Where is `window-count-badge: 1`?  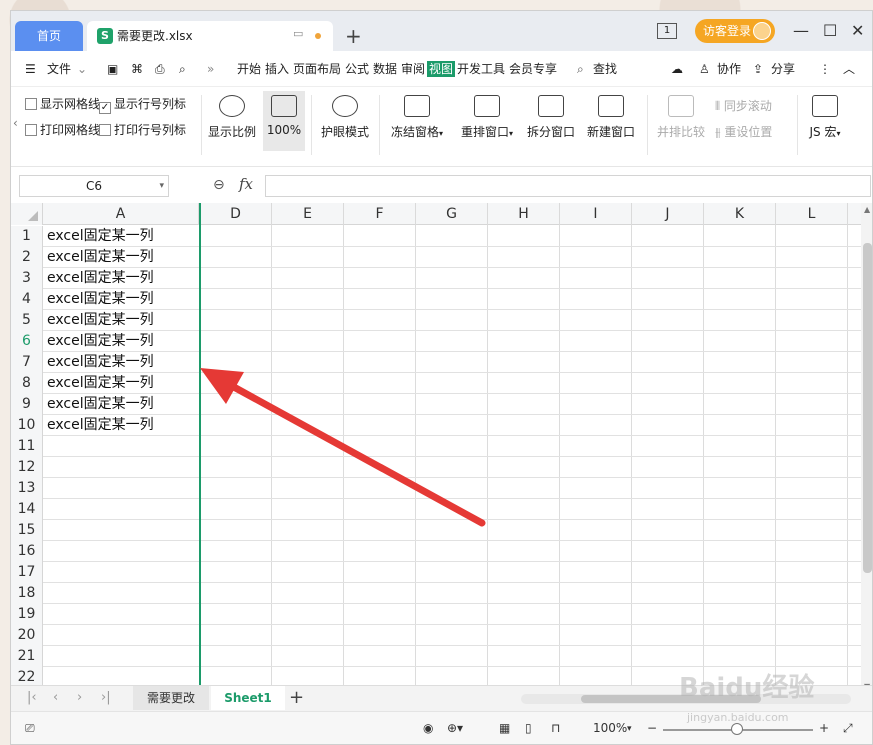 window-count-badge: 1 is located at coordinates (667, 31).